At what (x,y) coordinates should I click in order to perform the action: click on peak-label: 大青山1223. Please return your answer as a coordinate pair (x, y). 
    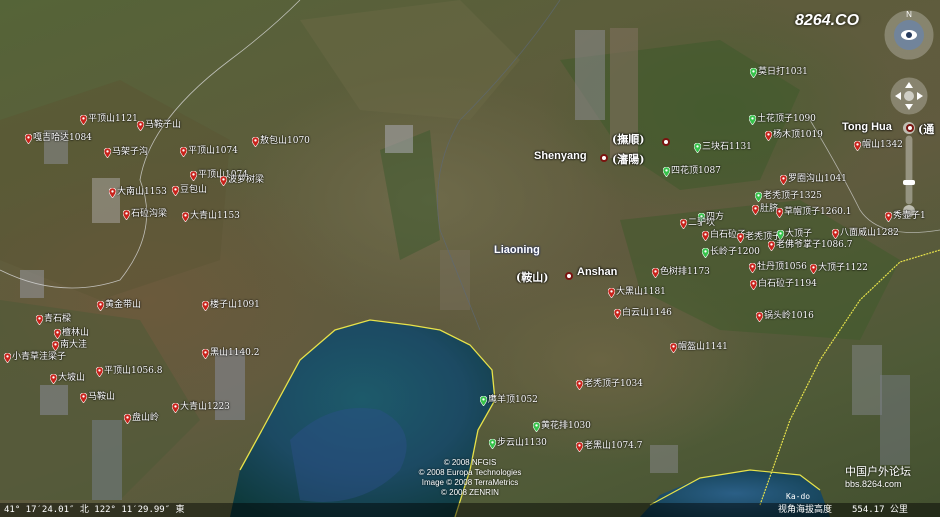
    Looking at the image, I should click on (205, 407).